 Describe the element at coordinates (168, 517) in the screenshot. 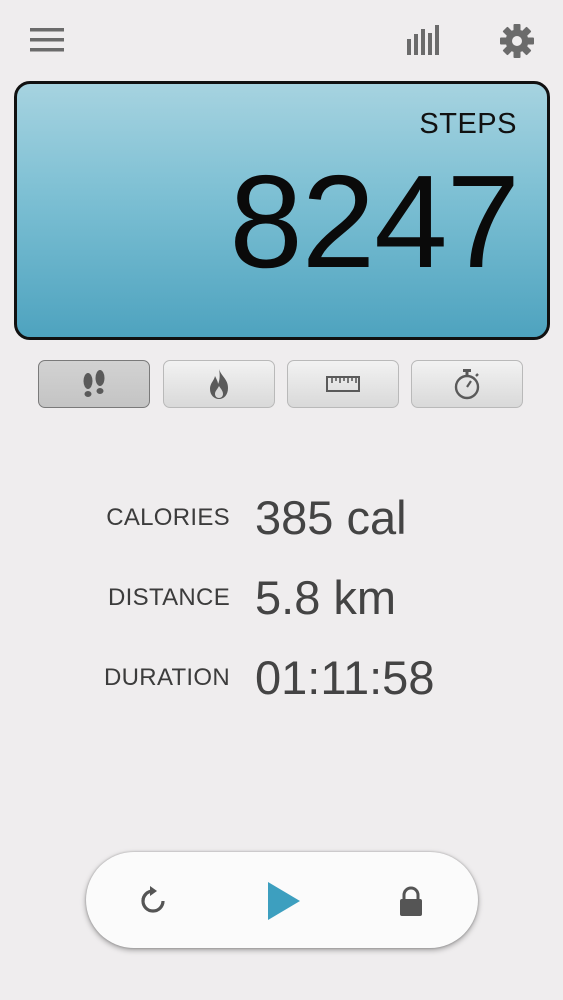

I see `calories-label: CALORIES` at that location.